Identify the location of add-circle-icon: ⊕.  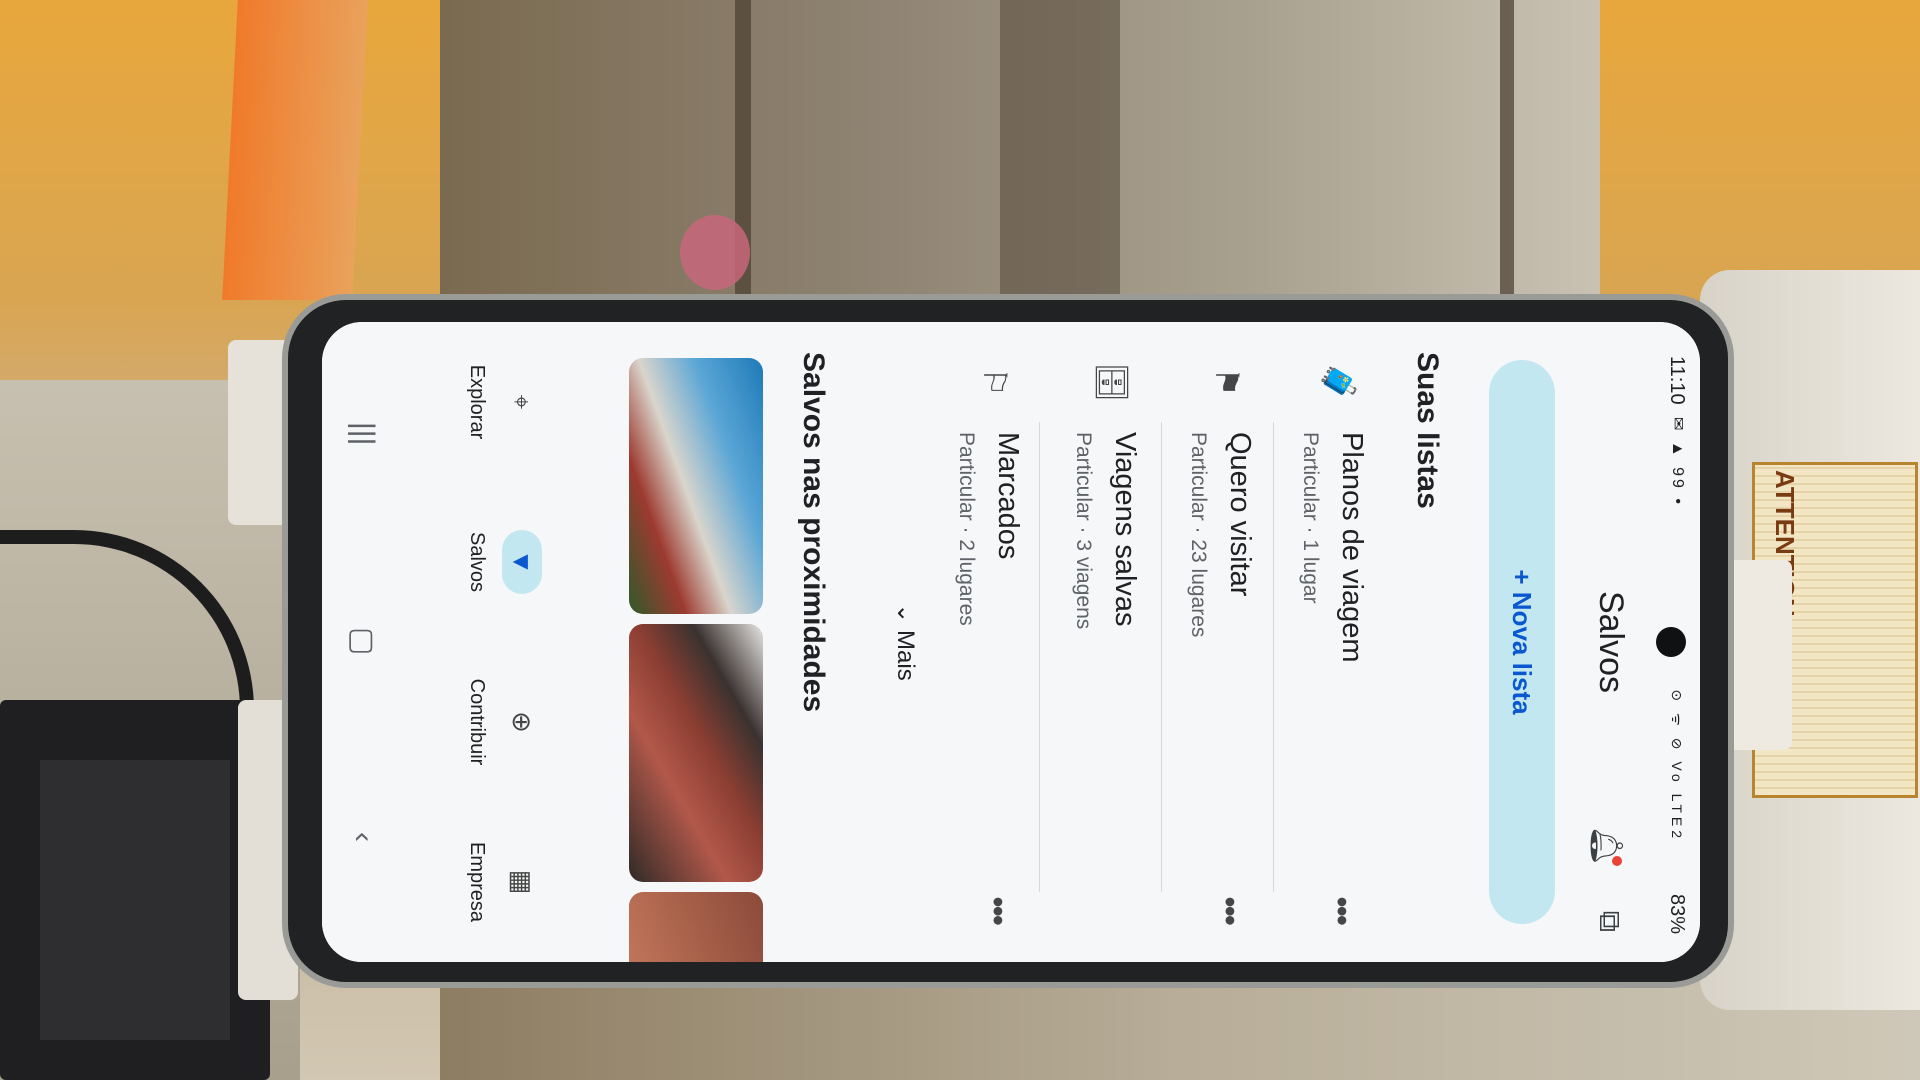
(522, 722).